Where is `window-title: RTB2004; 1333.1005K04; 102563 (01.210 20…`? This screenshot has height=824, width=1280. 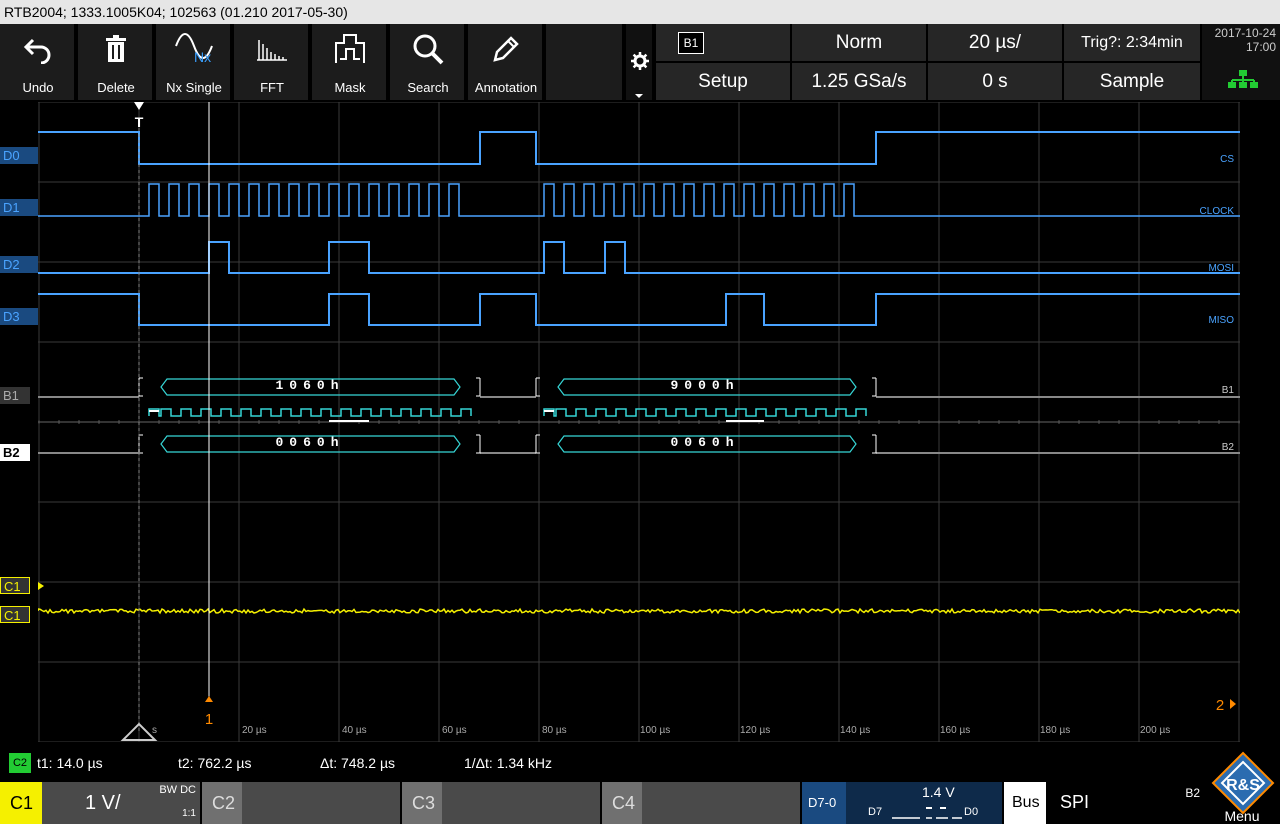 window-title: RTB2004; 1333.1005K04; 102563 (01.210 20… is located at coordinates (640, 12).